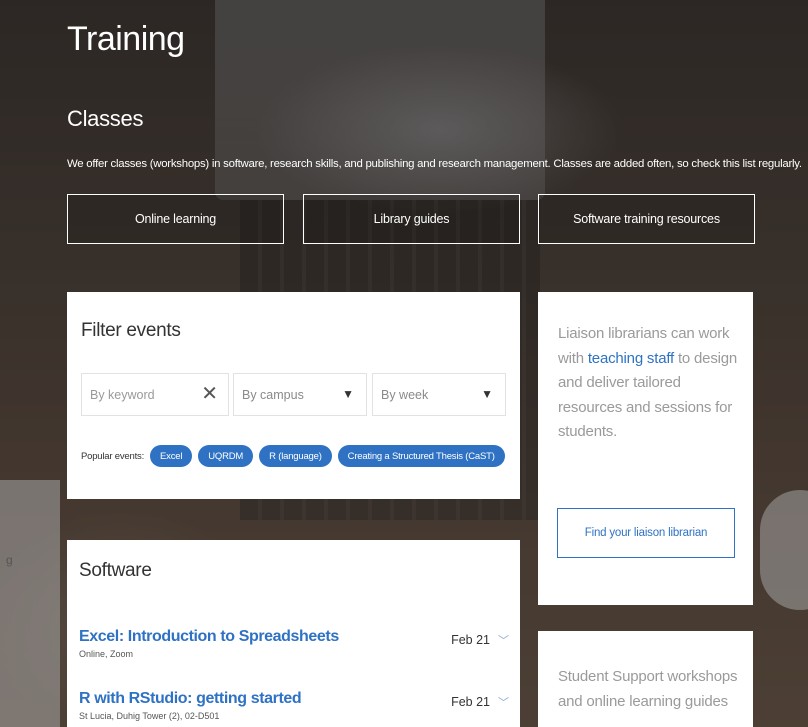 The image size is (808, 727). What do you see at coordinates (439, 394) in the screenshot?
I see `week-select: By week ▼` at bounding box center [439, 394].